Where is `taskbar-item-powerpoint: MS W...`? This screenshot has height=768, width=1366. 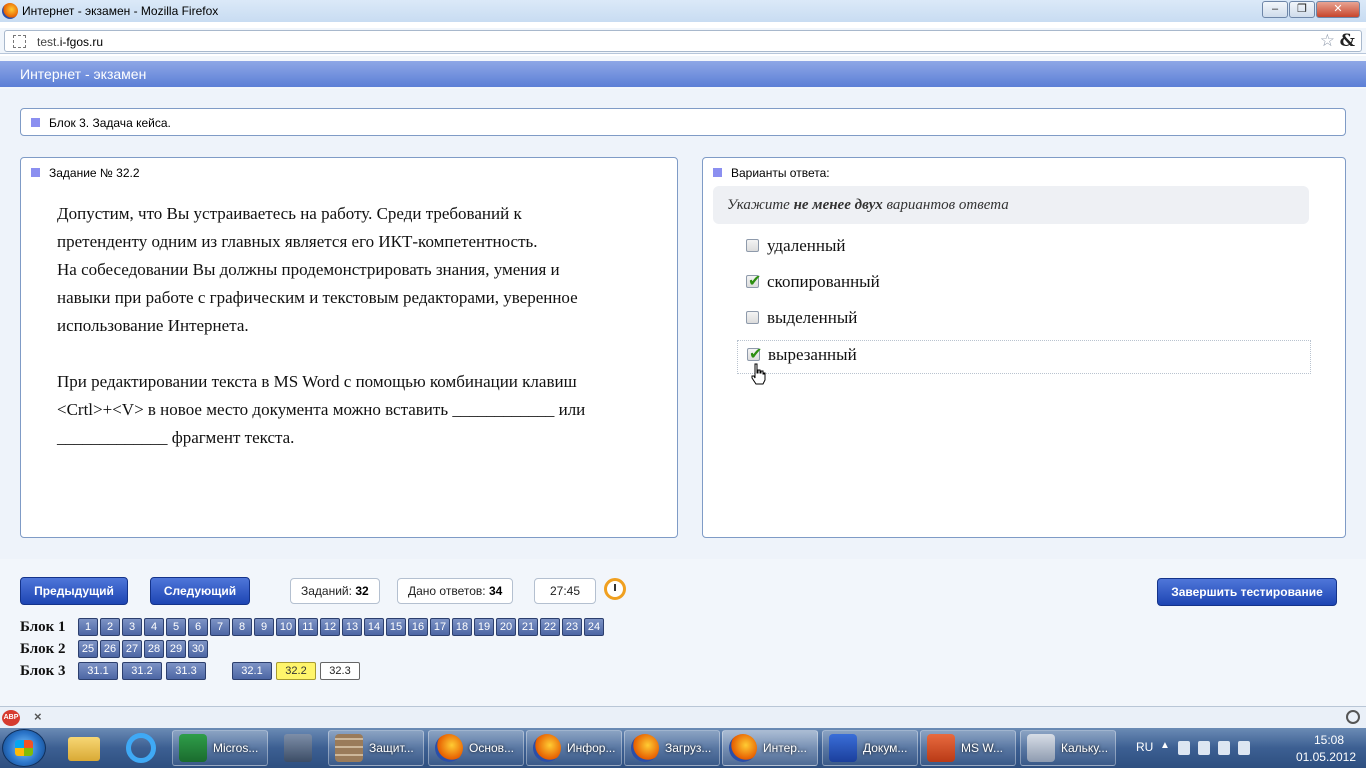
taskbar-item-powerpoint: MS W... is located at coordinates (968, 748).